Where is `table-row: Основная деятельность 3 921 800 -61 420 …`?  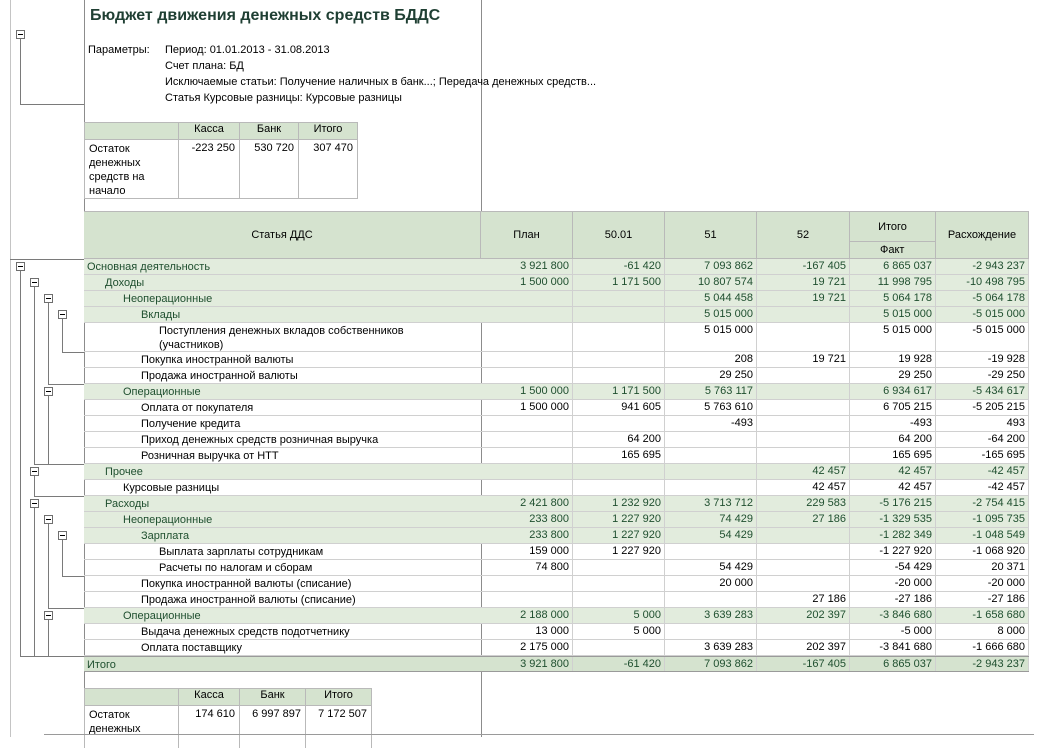
table-row: Основная деятельность 3 921 800 -61 420 … is located at coordinates (556, 267).